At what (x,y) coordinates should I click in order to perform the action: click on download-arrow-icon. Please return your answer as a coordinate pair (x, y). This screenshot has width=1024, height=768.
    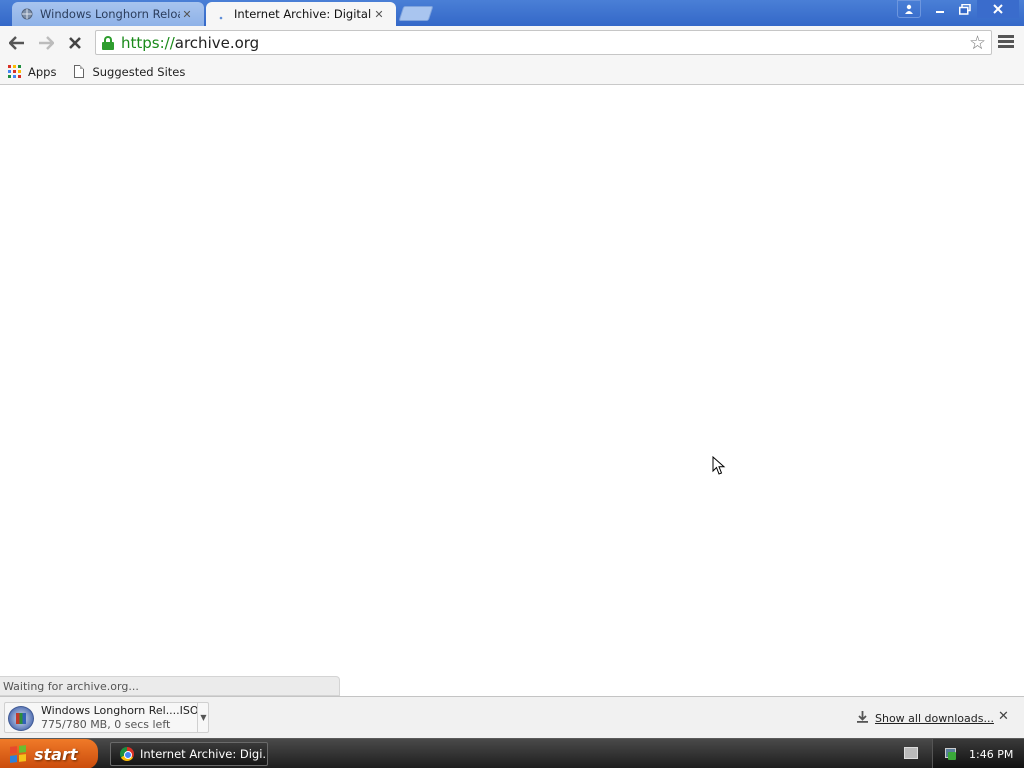
    Looking at the image, I should click on (863, 718).